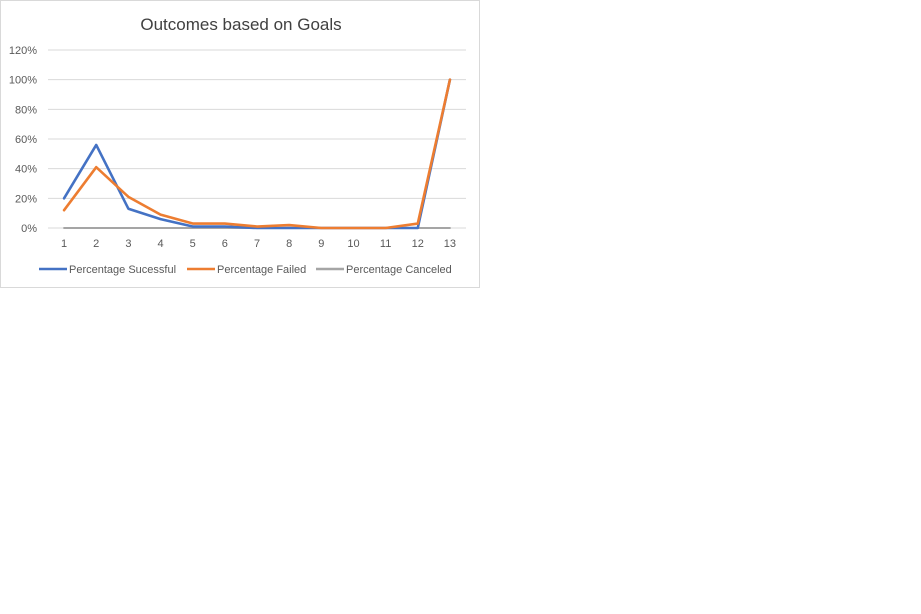  I want to click on y-tick-label: 0%, so click(29, 229).